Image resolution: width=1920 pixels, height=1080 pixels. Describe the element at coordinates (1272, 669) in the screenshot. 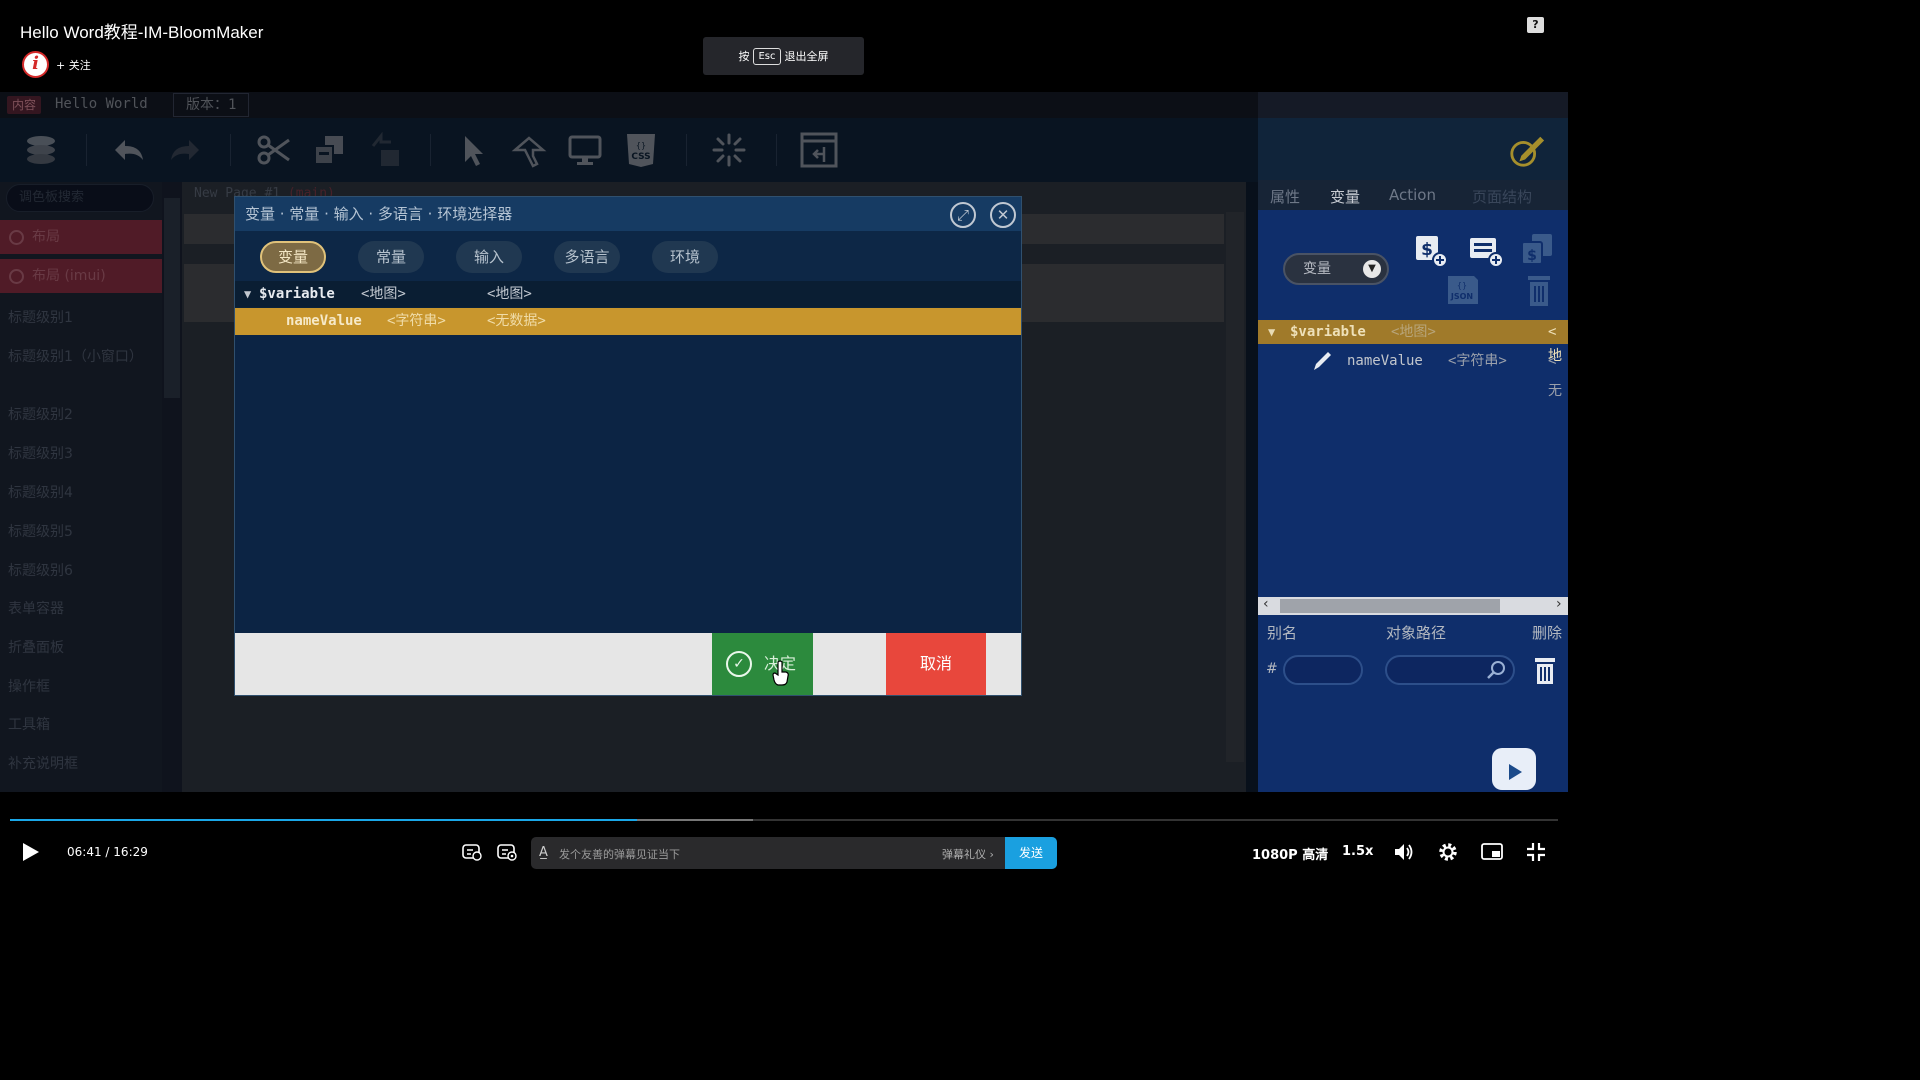

I see `hash-label: #` at that location.